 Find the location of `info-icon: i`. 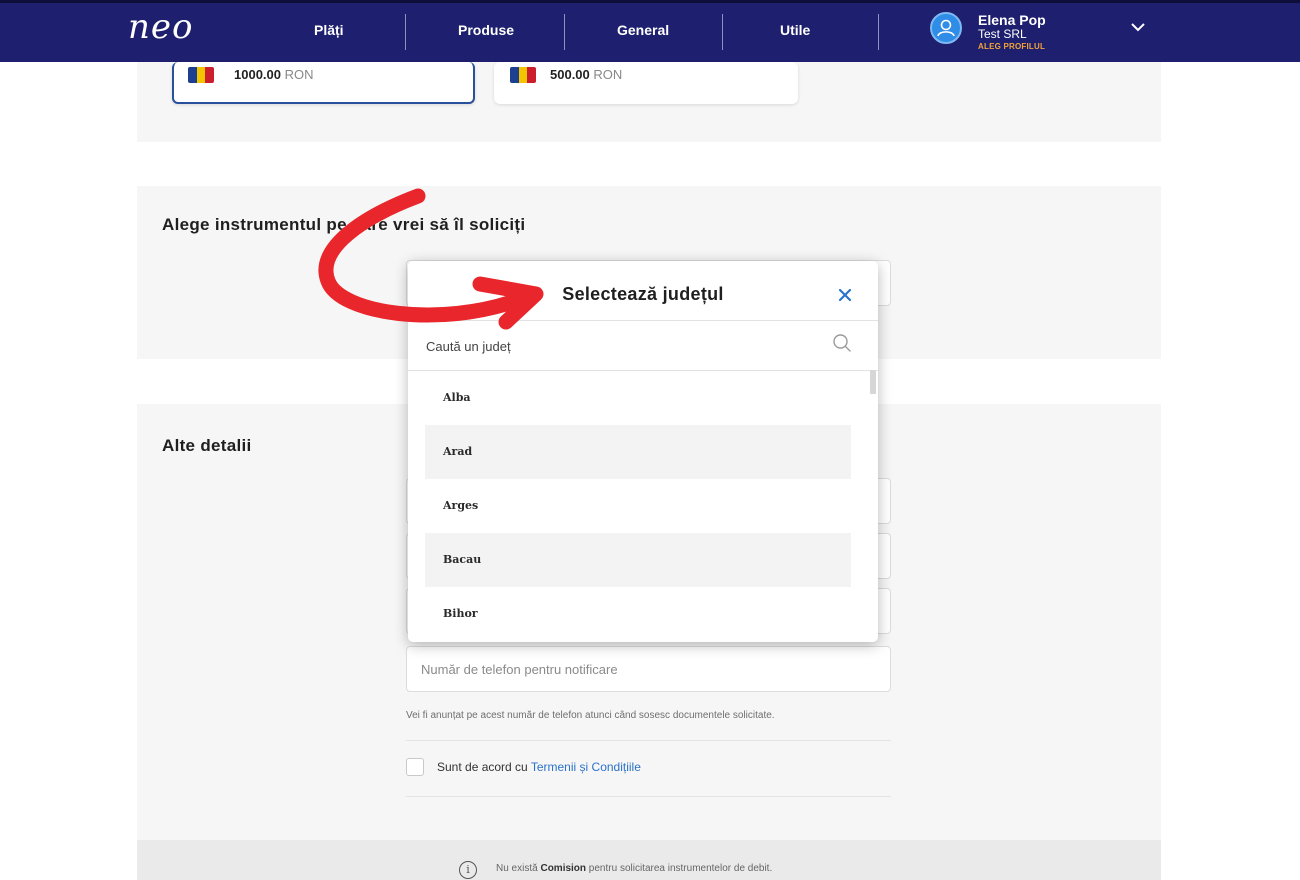

info-icon: i is located at coordinates (468, 870).